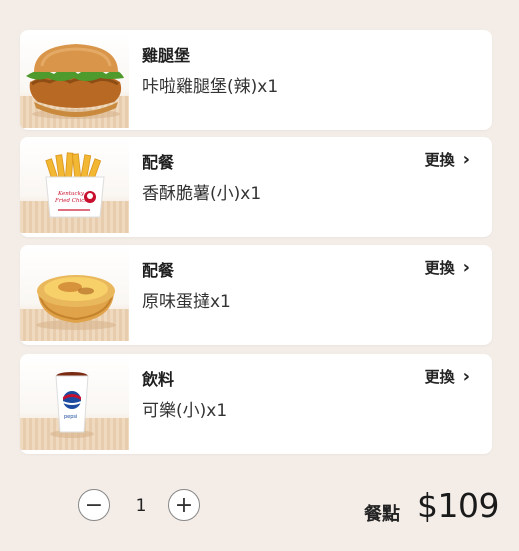 The image size is (519, 551). Describe the element at coordinates (70, 417) in the screenshot. I see `svg-text: pepsi` at that location.